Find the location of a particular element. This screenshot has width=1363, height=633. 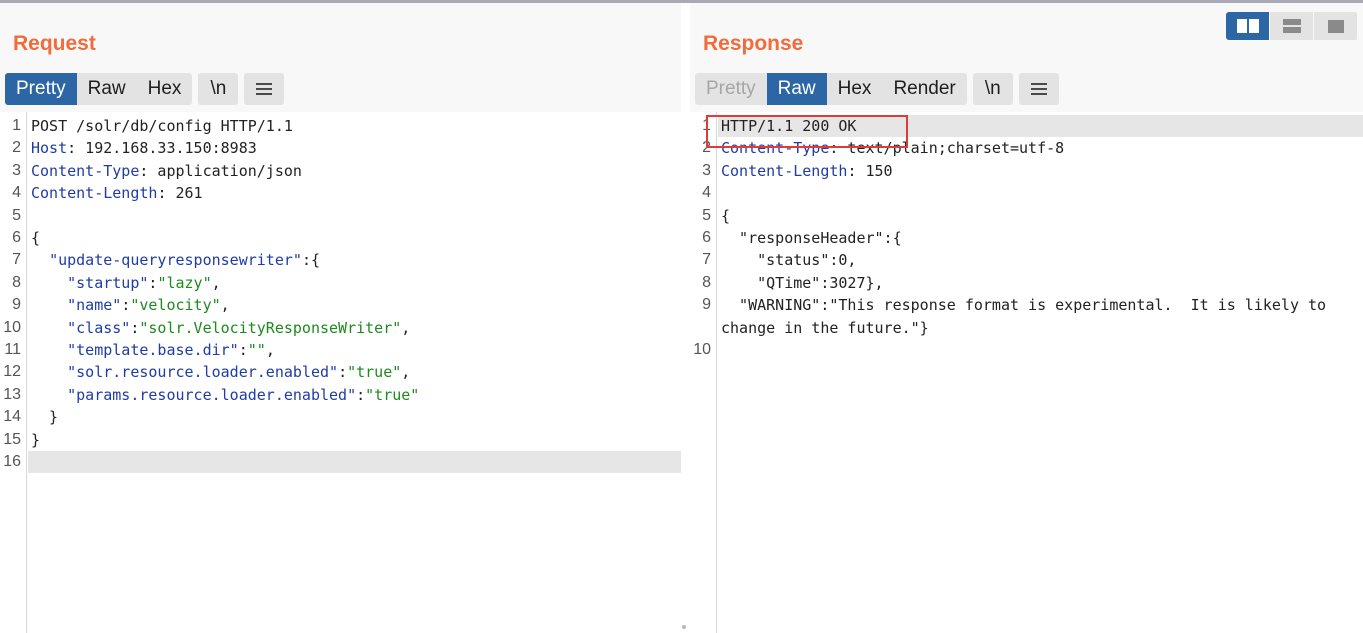

code-text: } is located at coordinates (36, 439).